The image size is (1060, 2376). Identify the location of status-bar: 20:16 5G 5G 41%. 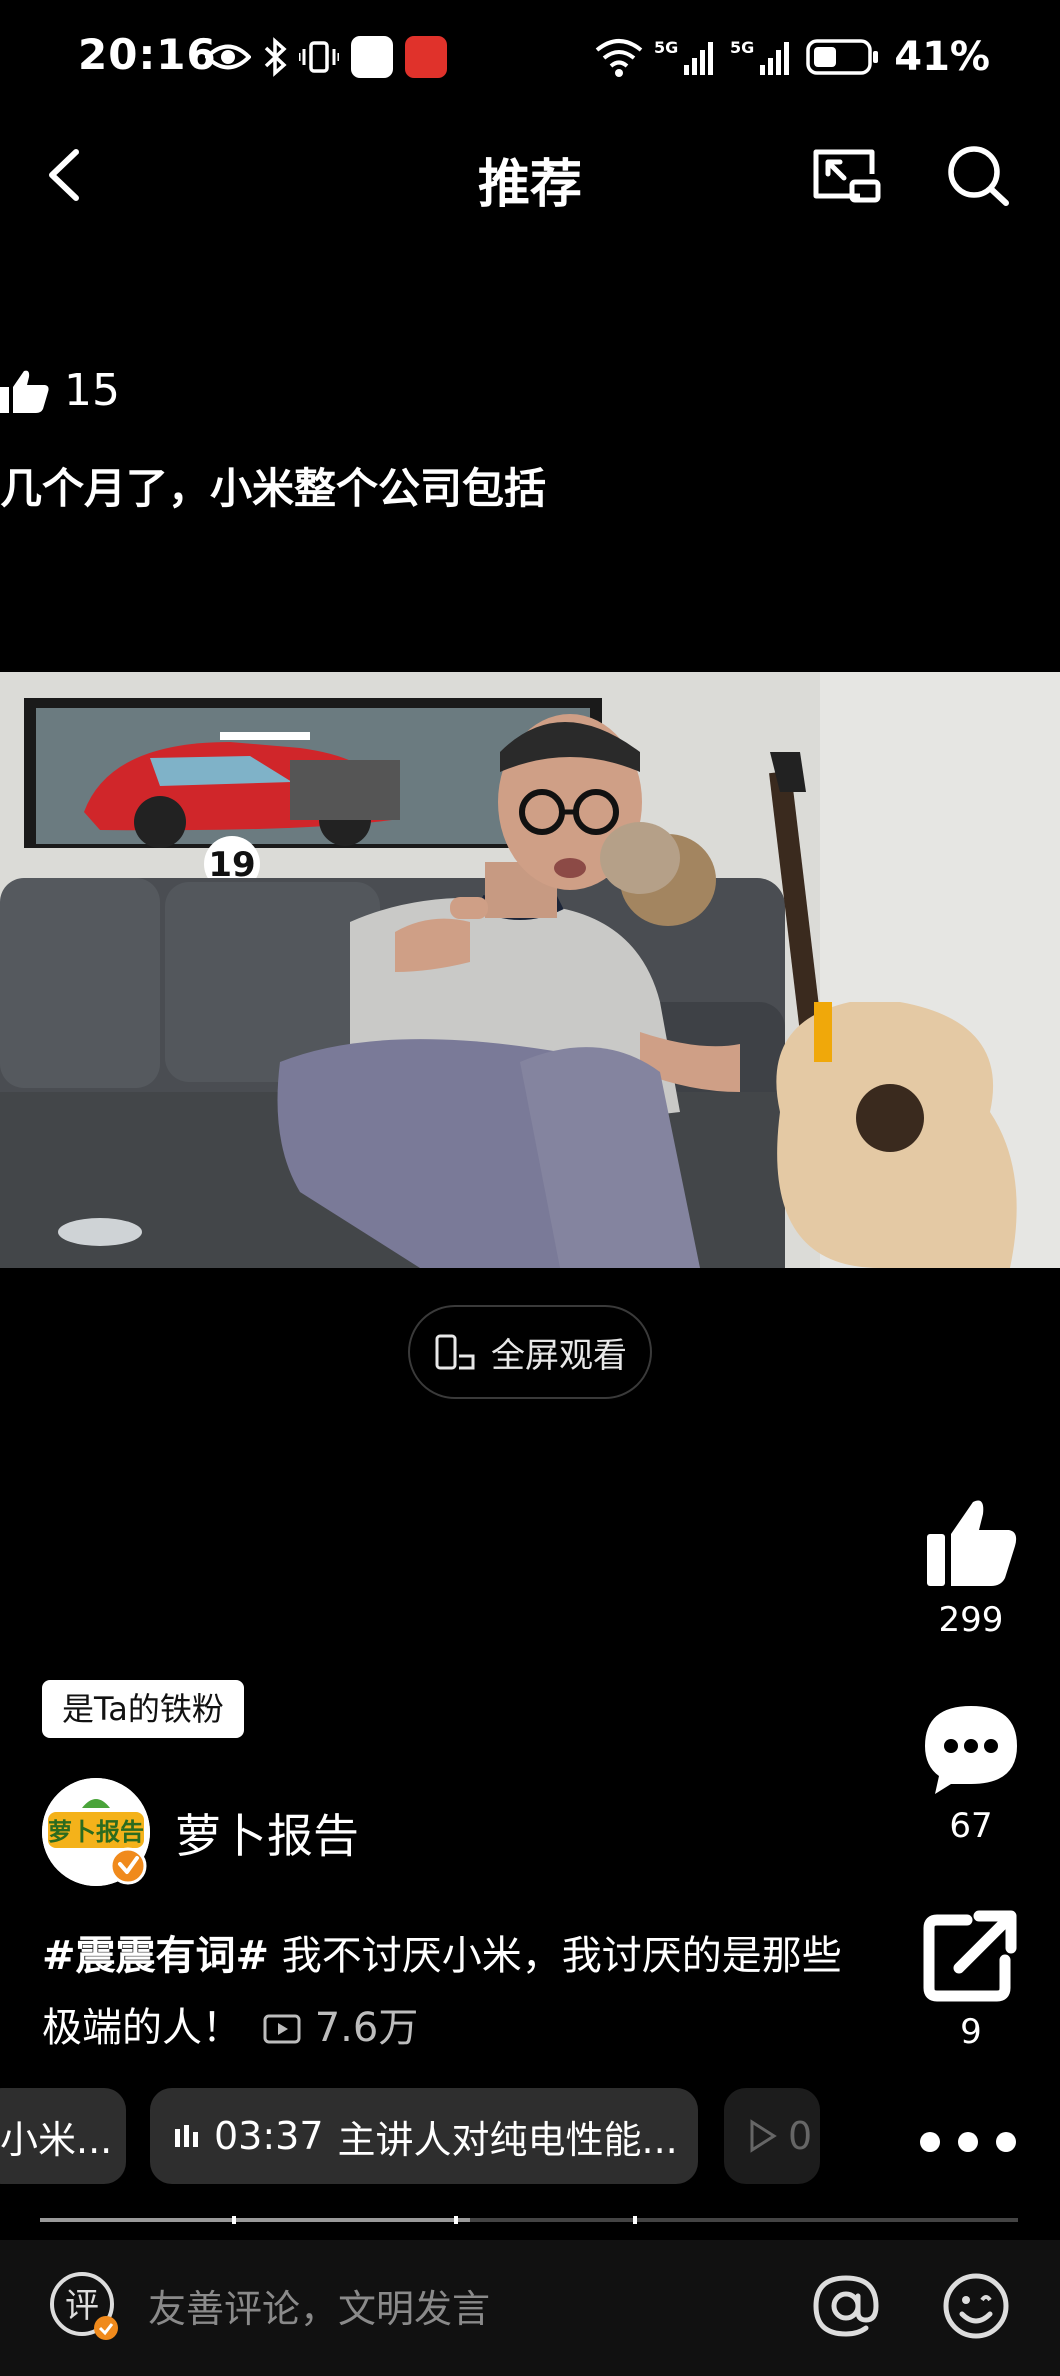
(530, 55).